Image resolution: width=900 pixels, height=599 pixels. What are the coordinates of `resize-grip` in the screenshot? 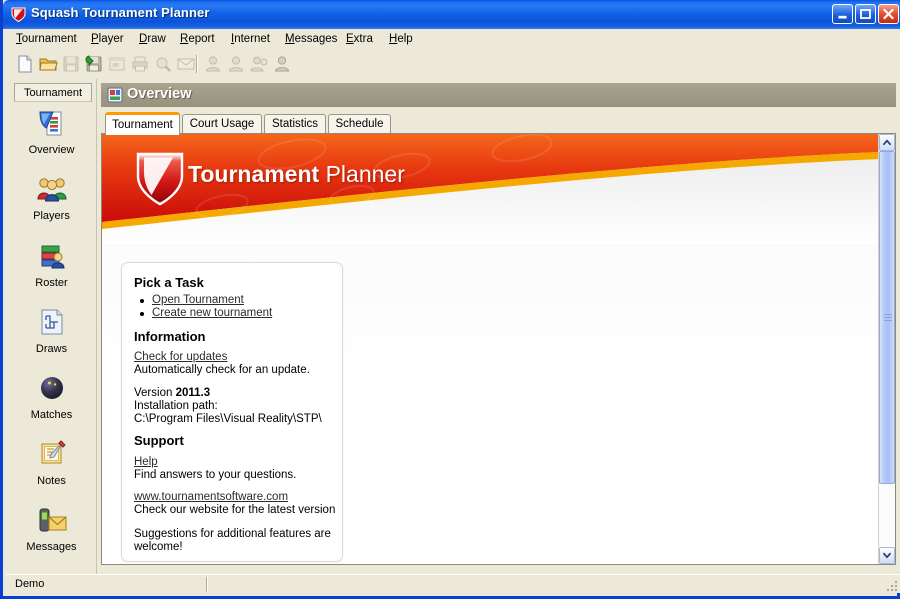 It's located at (891, 585).